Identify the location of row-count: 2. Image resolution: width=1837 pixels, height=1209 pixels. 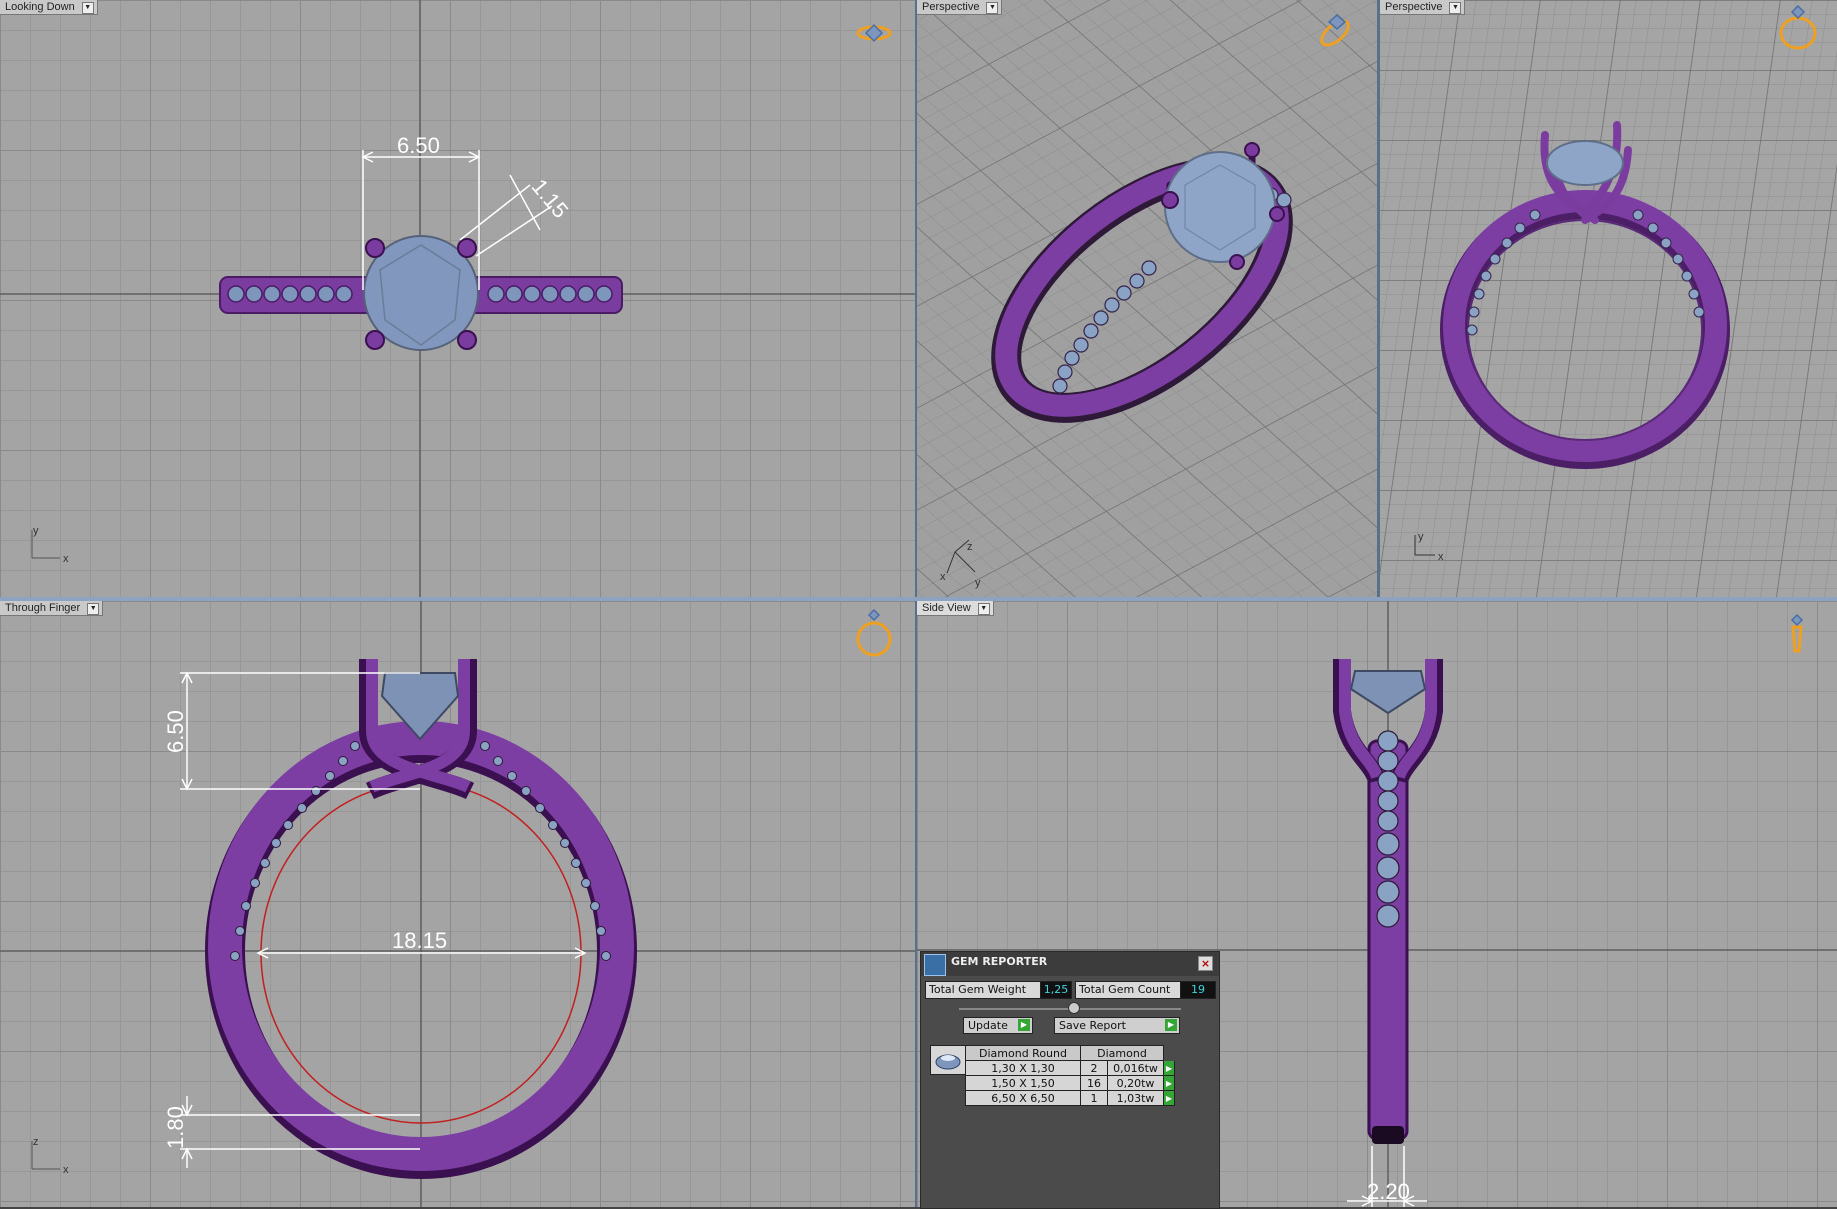
(1094, 1068).